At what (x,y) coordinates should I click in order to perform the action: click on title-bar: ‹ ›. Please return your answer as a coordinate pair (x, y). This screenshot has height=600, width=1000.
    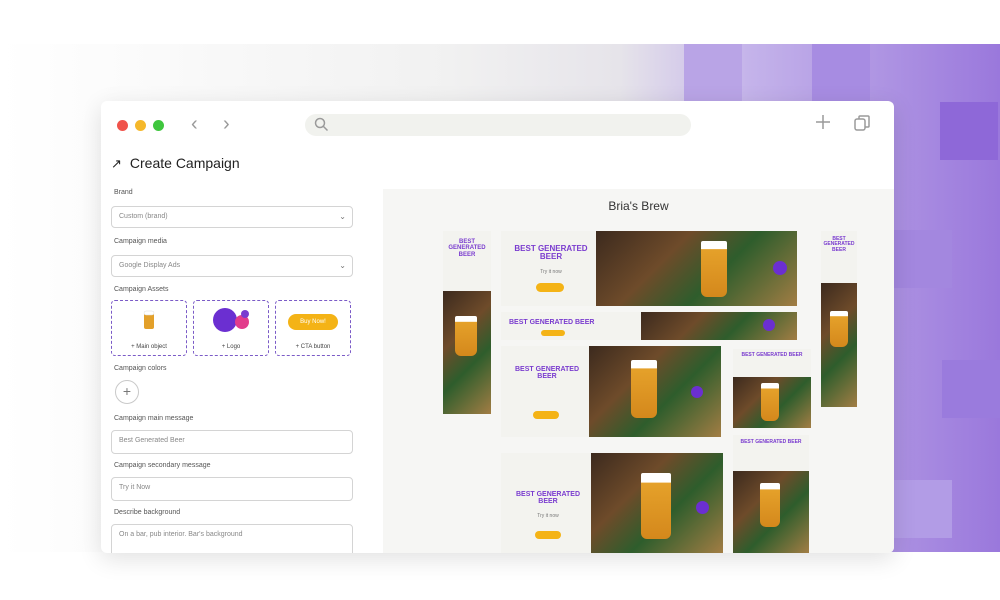
    Looking at the image, I should click on (497, 125).